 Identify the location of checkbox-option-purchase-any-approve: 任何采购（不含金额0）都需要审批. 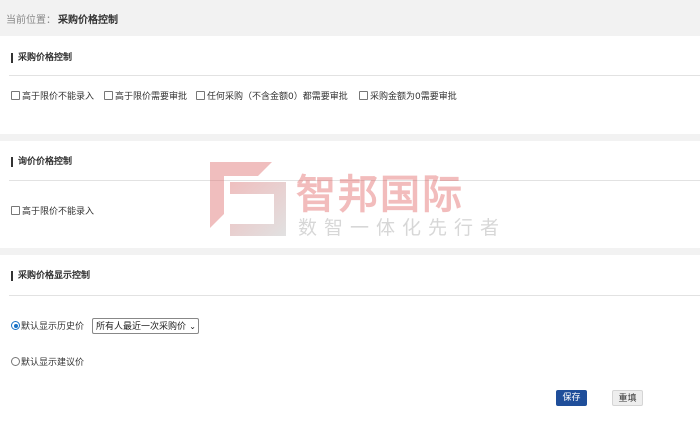
(272, 97).